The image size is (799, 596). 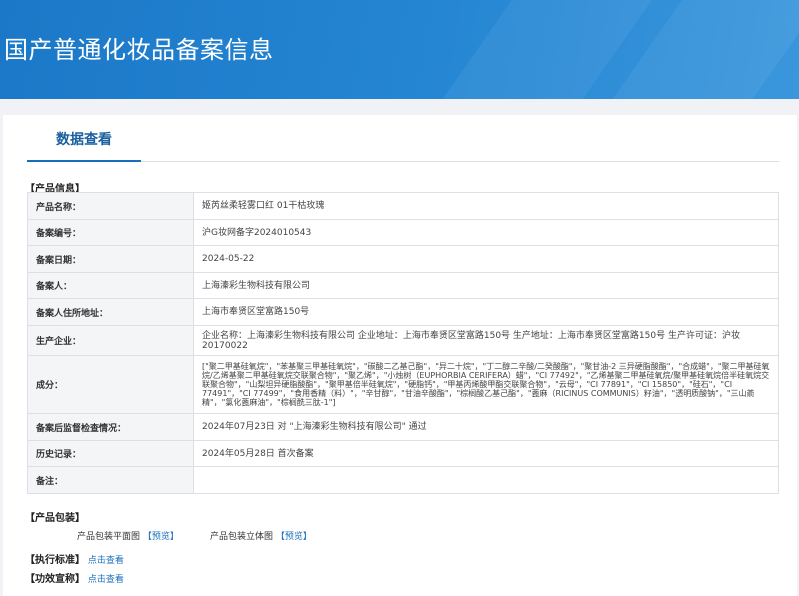 What do you see at coordinates (294, 537) in the screenshot?
I see `packaging-solid-preview-link: 【预览】` at bounding box center [294, 537].